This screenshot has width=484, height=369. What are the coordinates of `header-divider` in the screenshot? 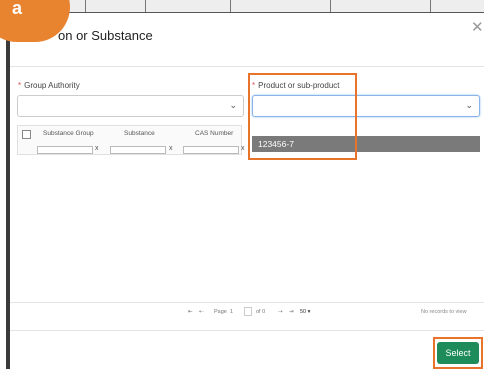 It's located at (247, 66).